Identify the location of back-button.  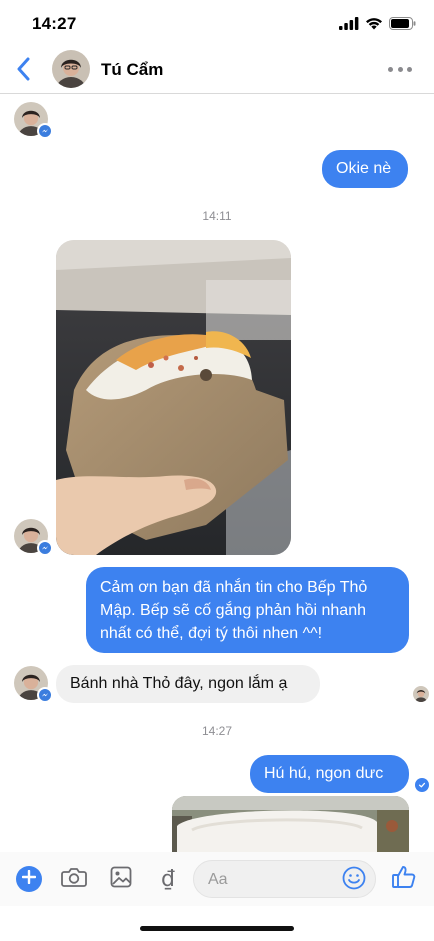
(23, 71).